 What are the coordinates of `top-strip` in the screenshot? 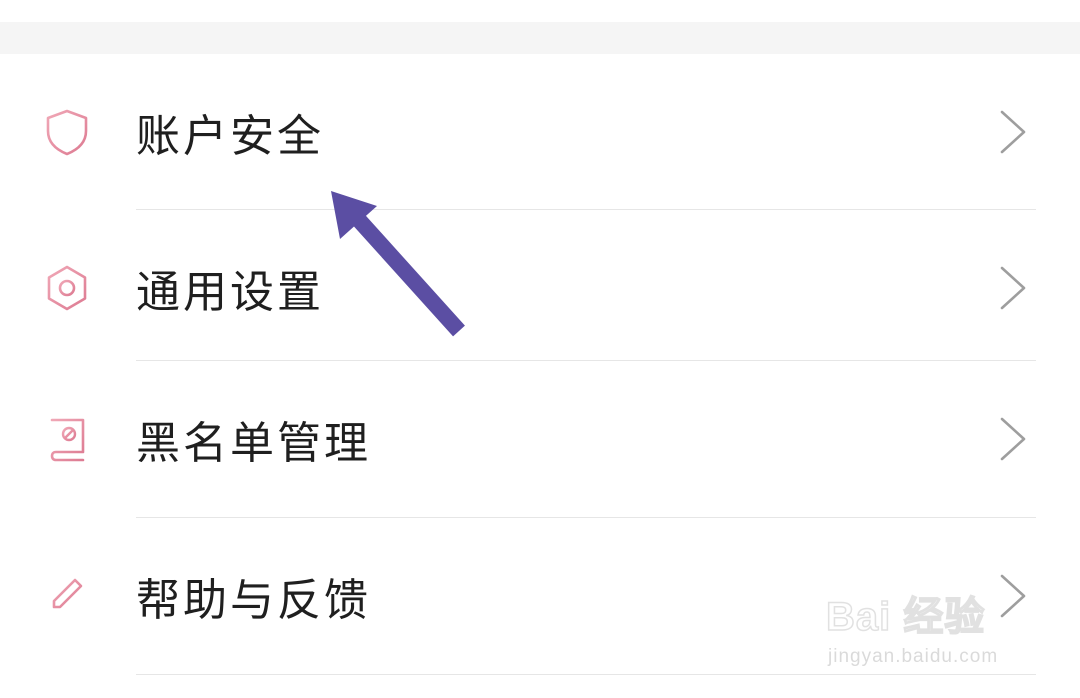 It's located at (540, 11).